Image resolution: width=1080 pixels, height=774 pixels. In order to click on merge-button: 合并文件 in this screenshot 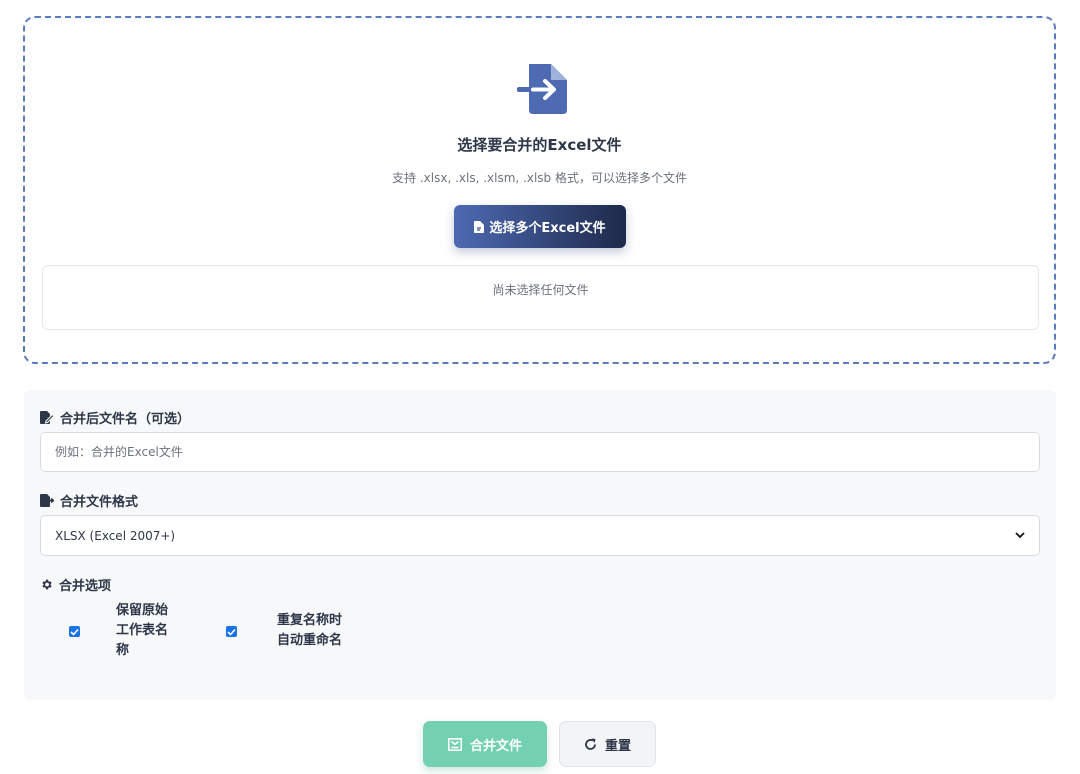, I will do `click(485, 744)`.